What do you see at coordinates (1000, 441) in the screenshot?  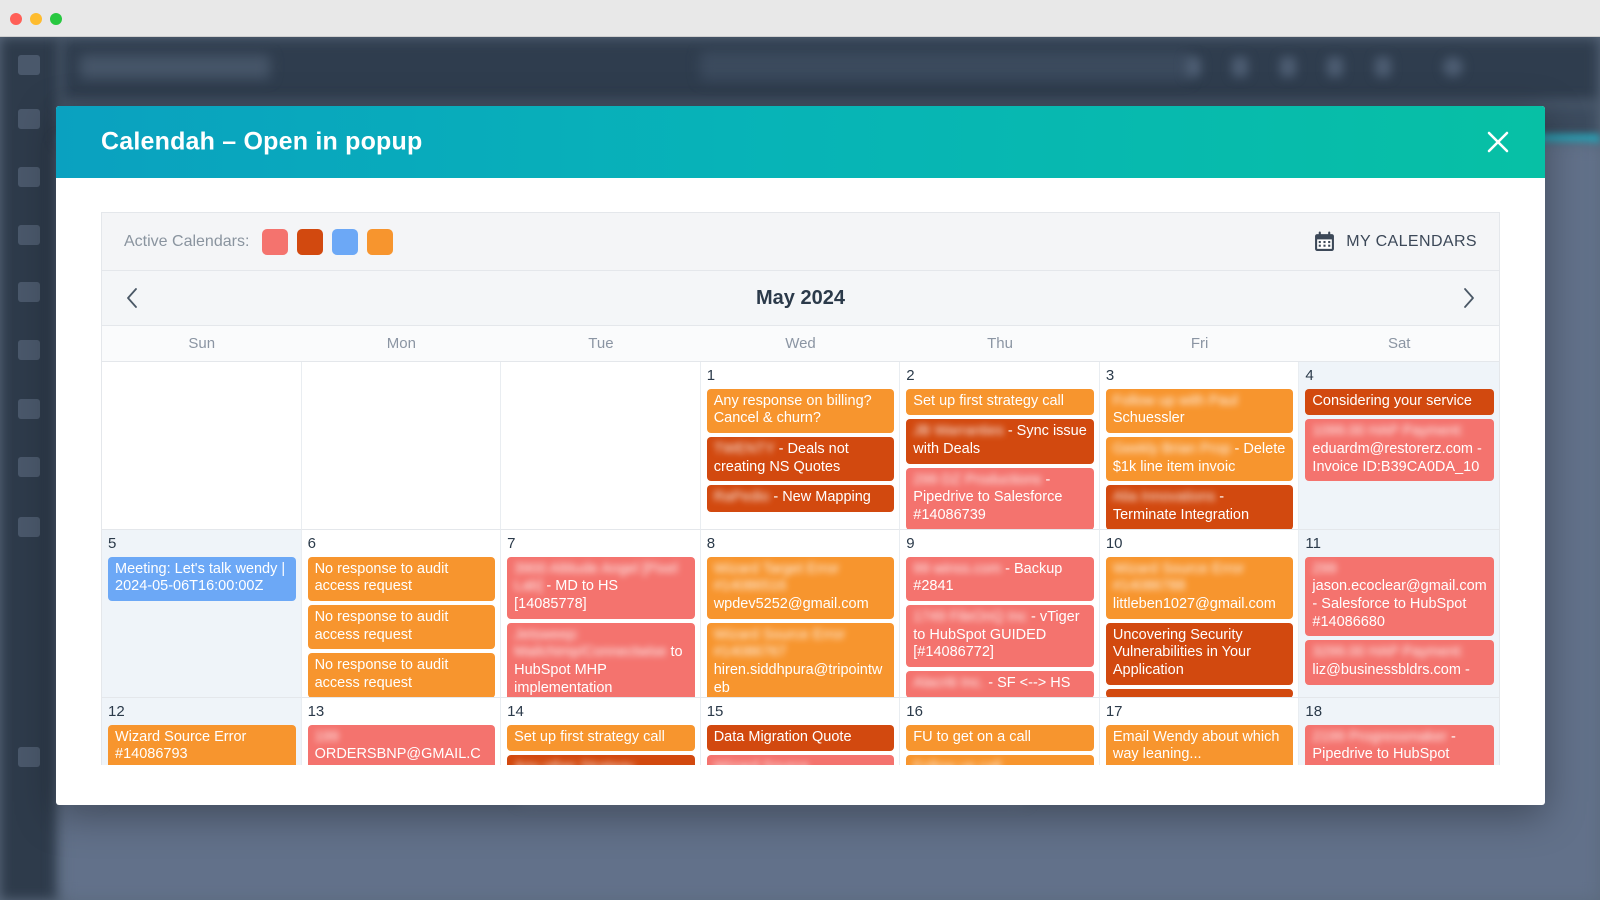 I see `calendar-event: JB Warranties - Sync issue with Deals` at bounding box center [1000, 441].